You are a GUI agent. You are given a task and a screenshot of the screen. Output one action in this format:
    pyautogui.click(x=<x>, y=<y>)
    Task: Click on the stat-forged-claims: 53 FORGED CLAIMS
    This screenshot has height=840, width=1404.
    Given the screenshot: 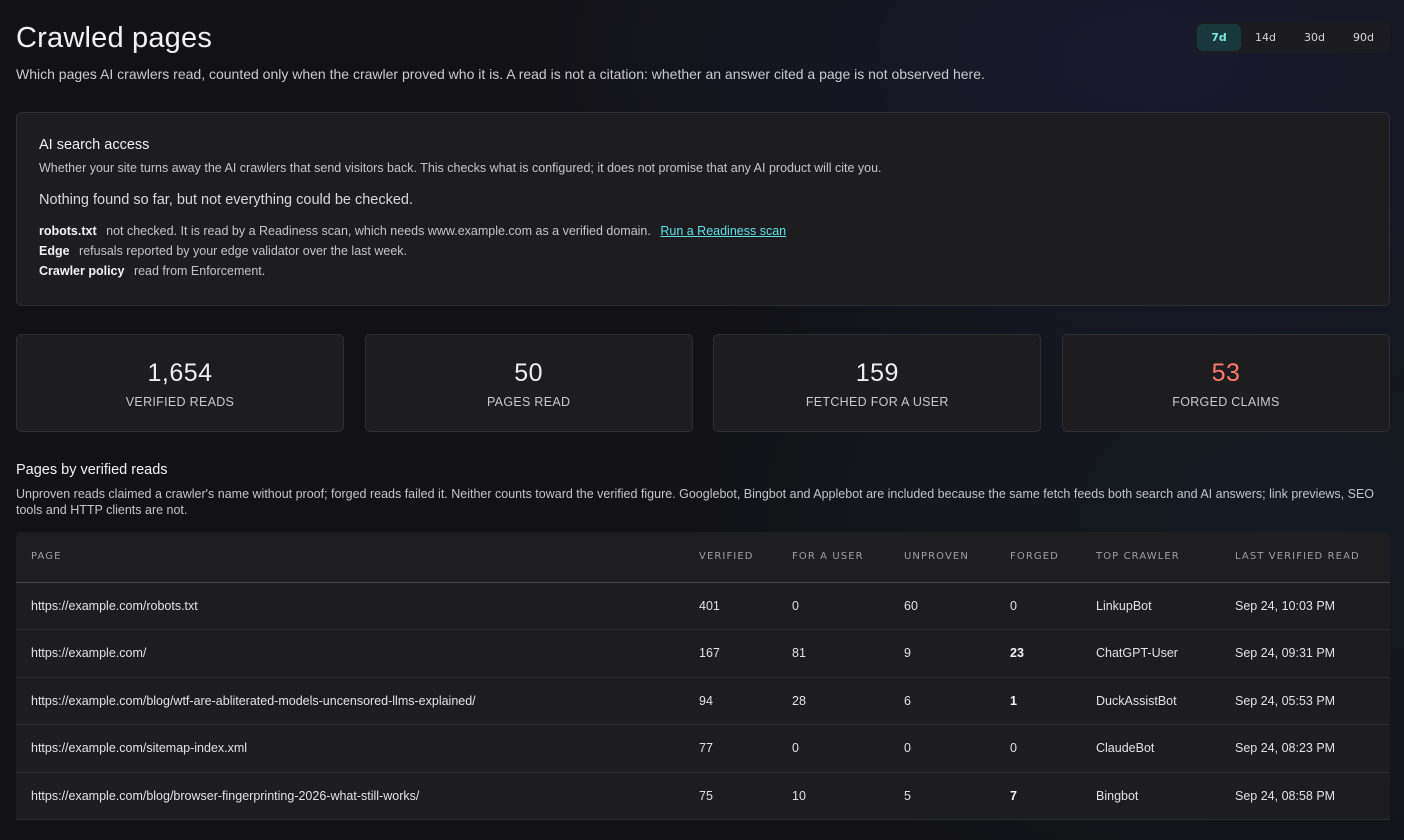 What is the action you would take?
    pyautogui.click(x=1225, y=383)
    